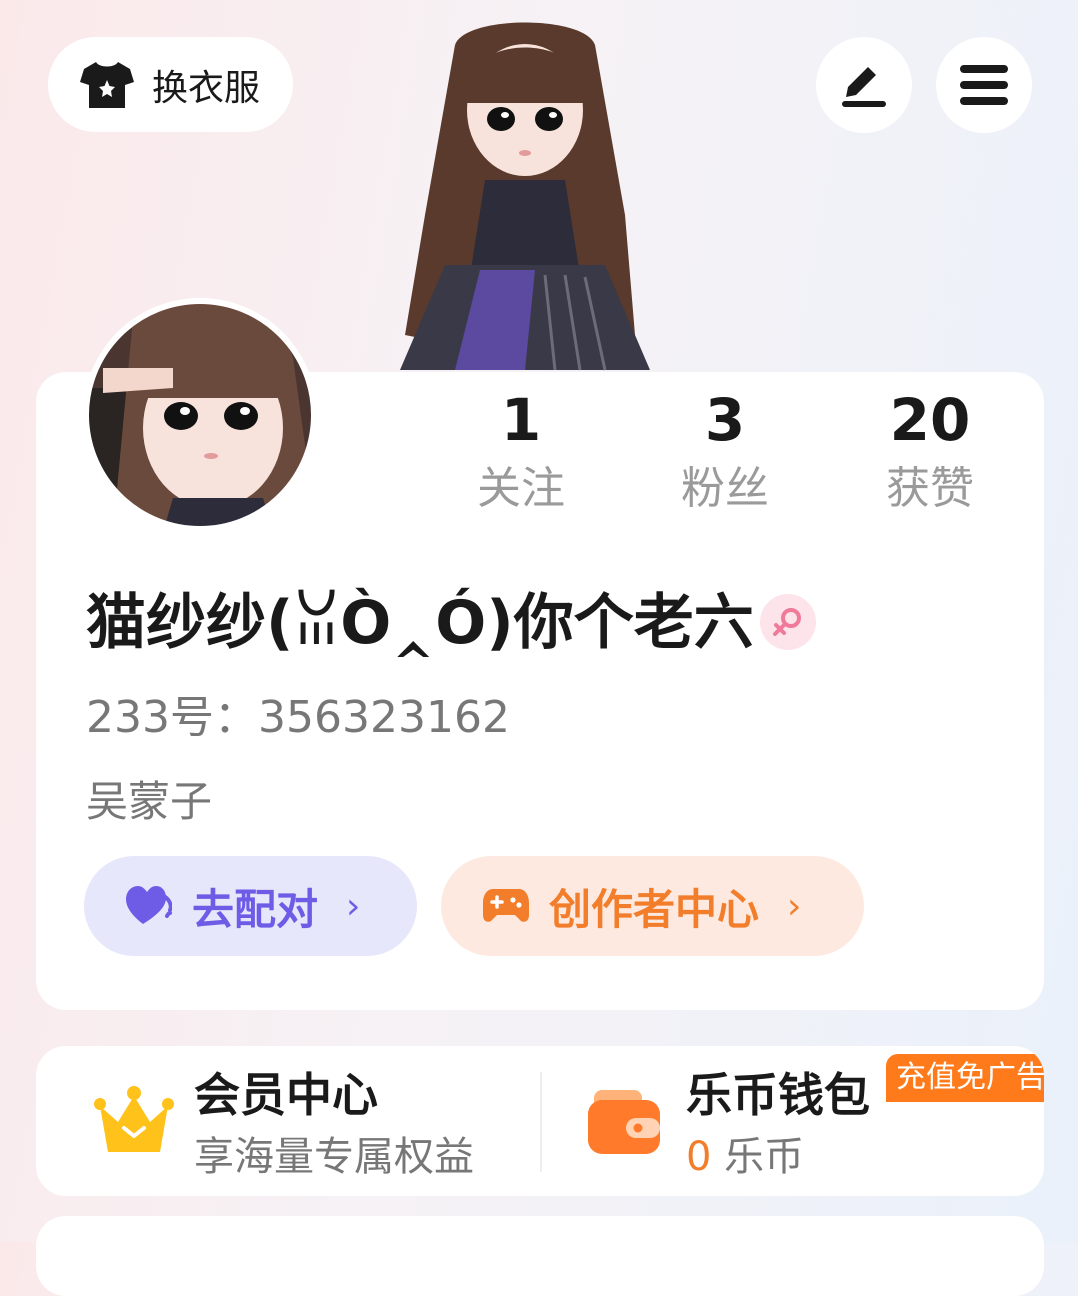 This screenshot has width=1078, height=1296. What do you see at coordinates (521, 420) in the screenshot?
I see `stat-following-value: 1` at bounding box center [521, 420].